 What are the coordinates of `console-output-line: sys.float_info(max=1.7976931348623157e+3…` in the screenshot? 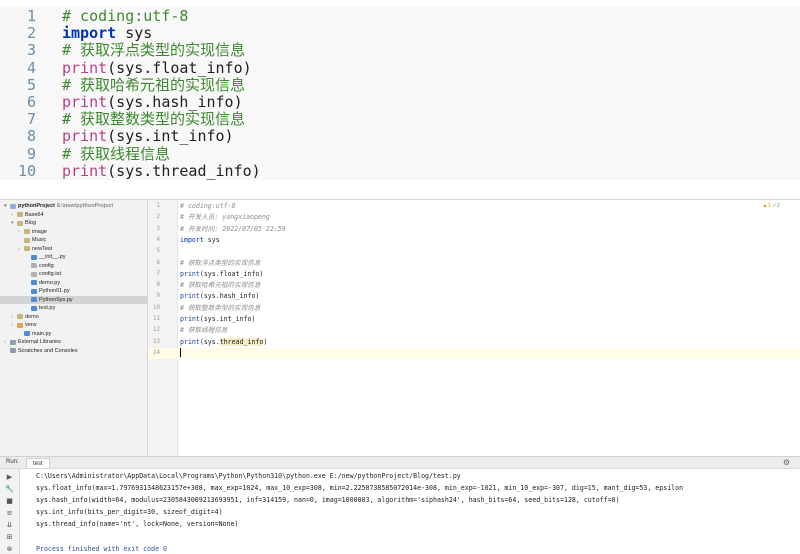 It's located at (360, 488).